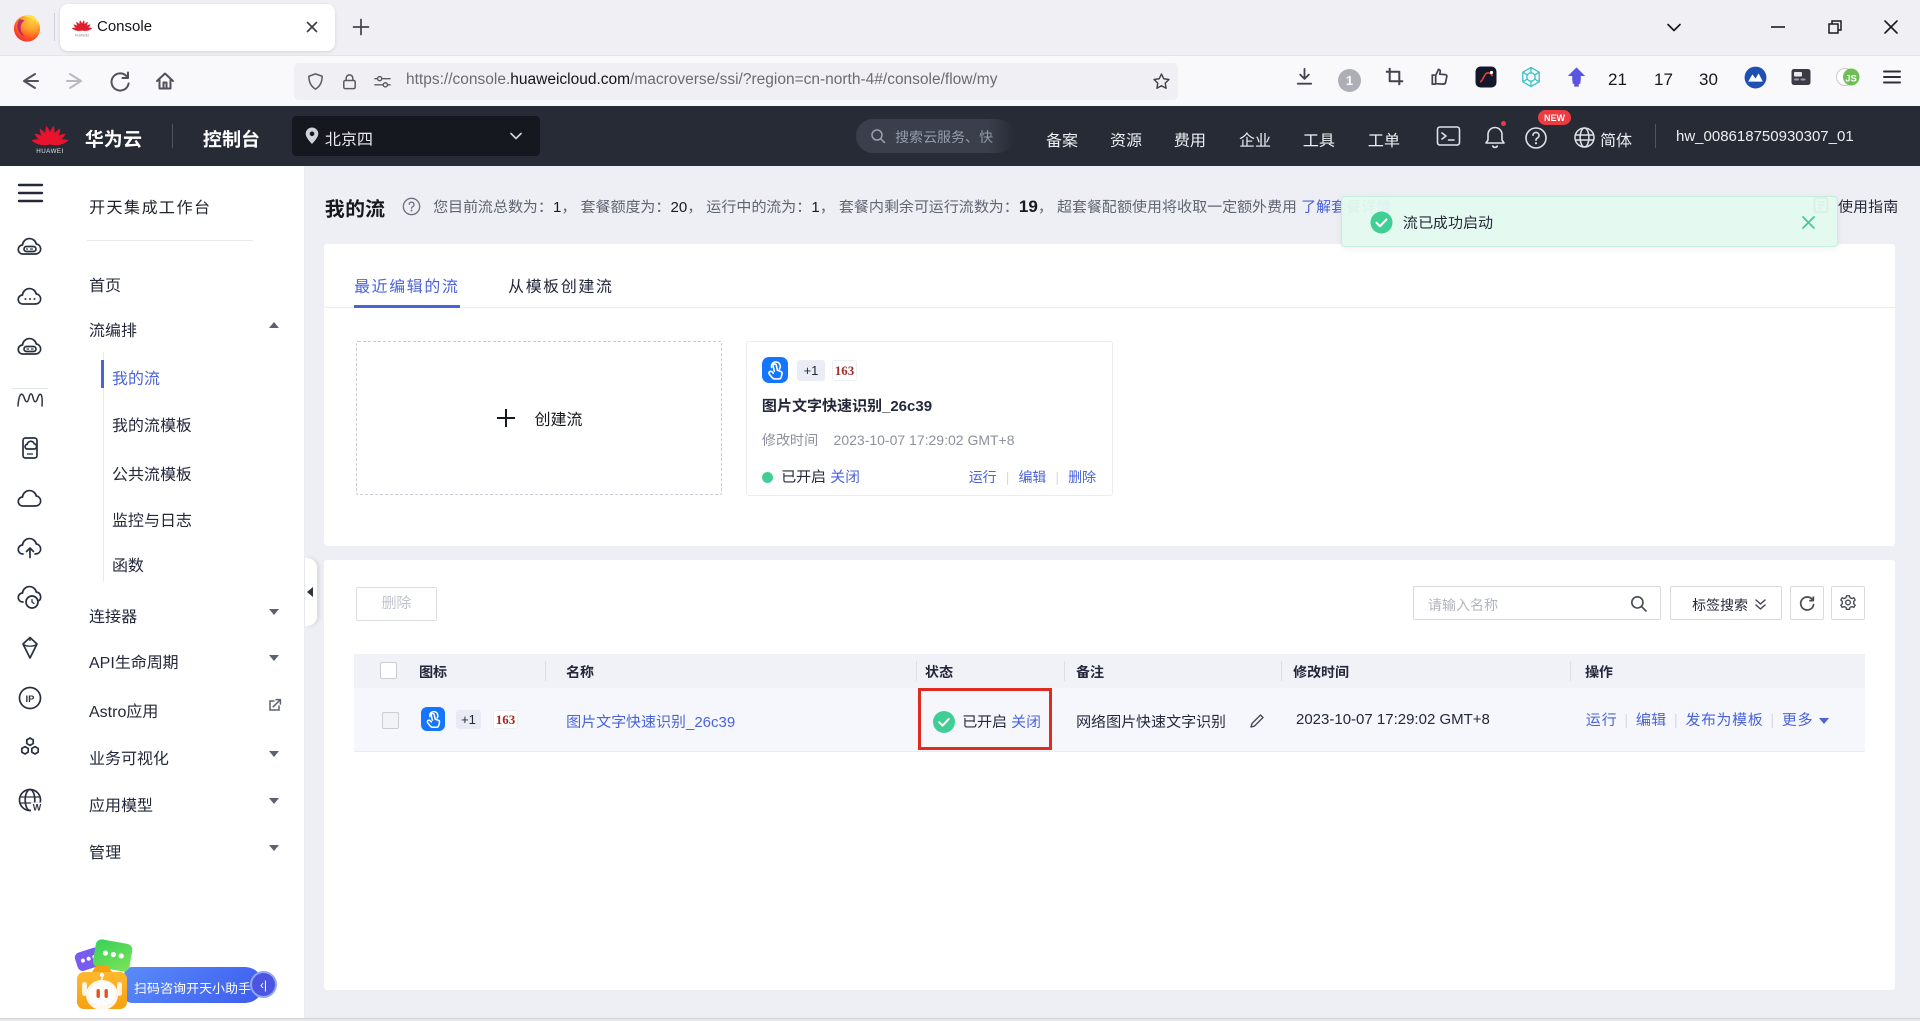 Image resolution: width=1920 pixels, height=1021 pixels. Describe the element at coordinates (1851, 78) in the screenshot. I see `svg-text: JS` at that location.